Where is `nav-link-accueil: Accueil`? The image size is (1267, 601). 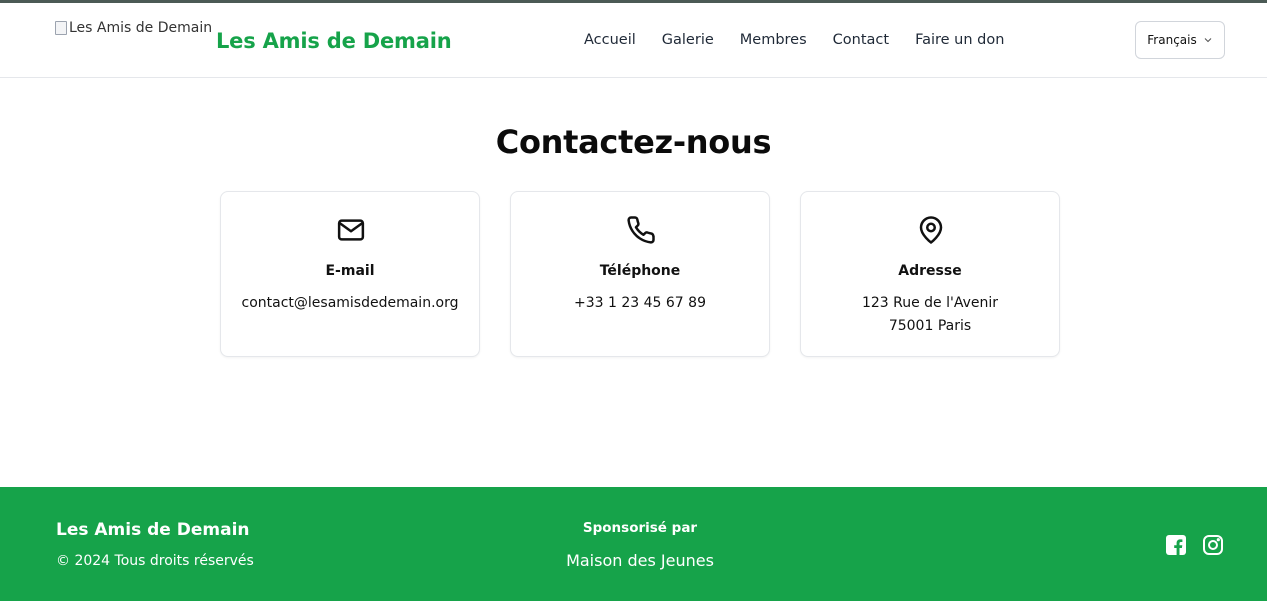
nav-link-accueil: Accueil is located at coordinates (610, 40).